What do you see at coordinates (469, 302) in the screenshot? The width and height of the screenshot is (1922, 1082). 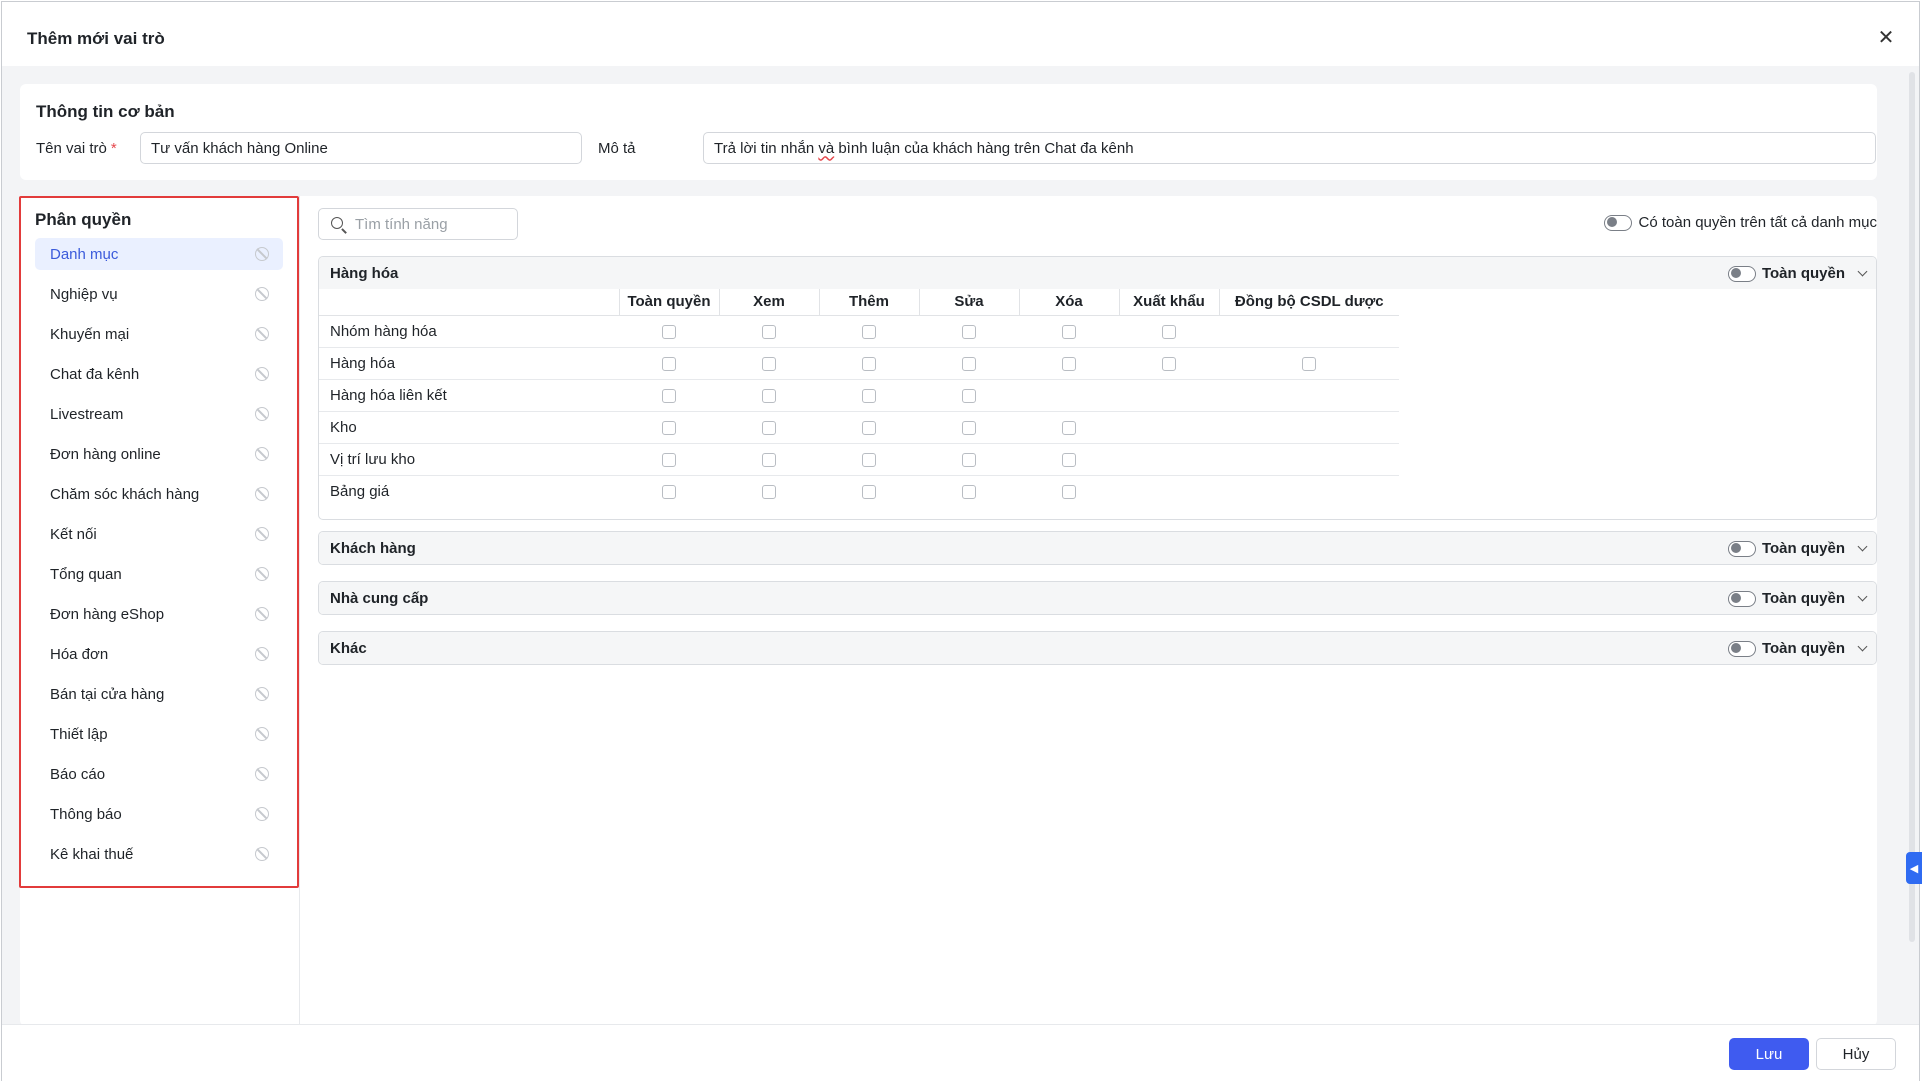 I see `table-header-cell` at bounding box center [469, 302].